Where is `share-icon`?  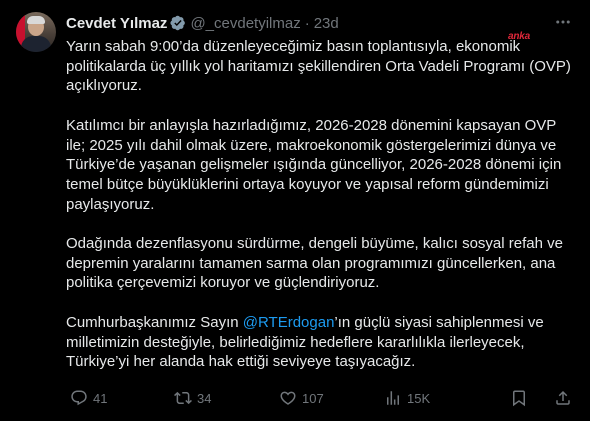 share-icon is located at coordinates (563, 397).